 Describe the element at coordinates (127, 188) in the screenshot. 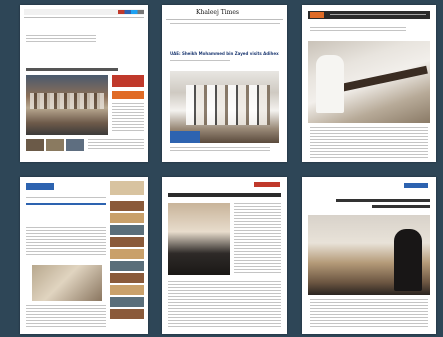

I see `header-ad` at that location.